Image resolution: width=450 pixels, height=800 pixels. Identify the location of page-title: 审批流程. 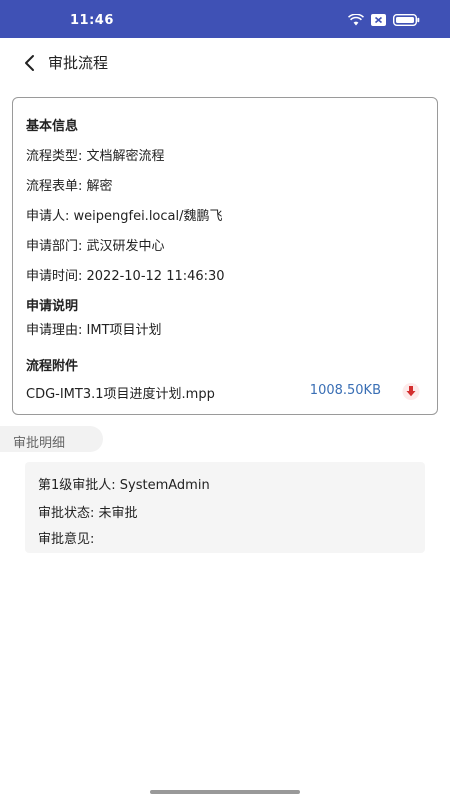
(78, 63).